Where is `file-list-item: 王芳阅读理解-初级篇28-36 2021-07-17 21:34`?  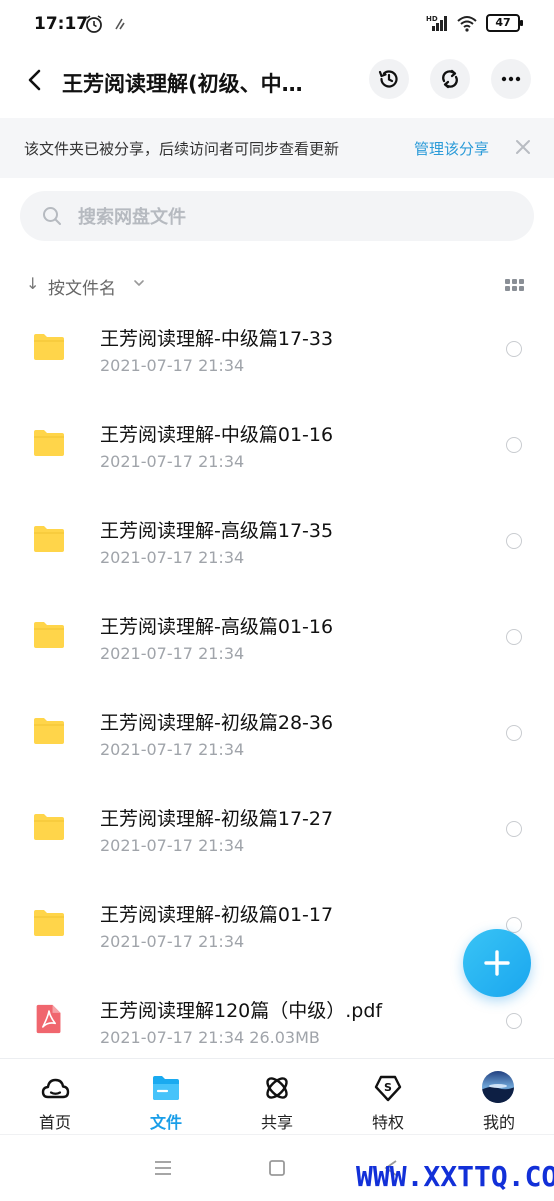 file-list-item: 王芳阅读理解-初级篇28-36 2021-07-17 21:34 is located at coordinates (277, 734).